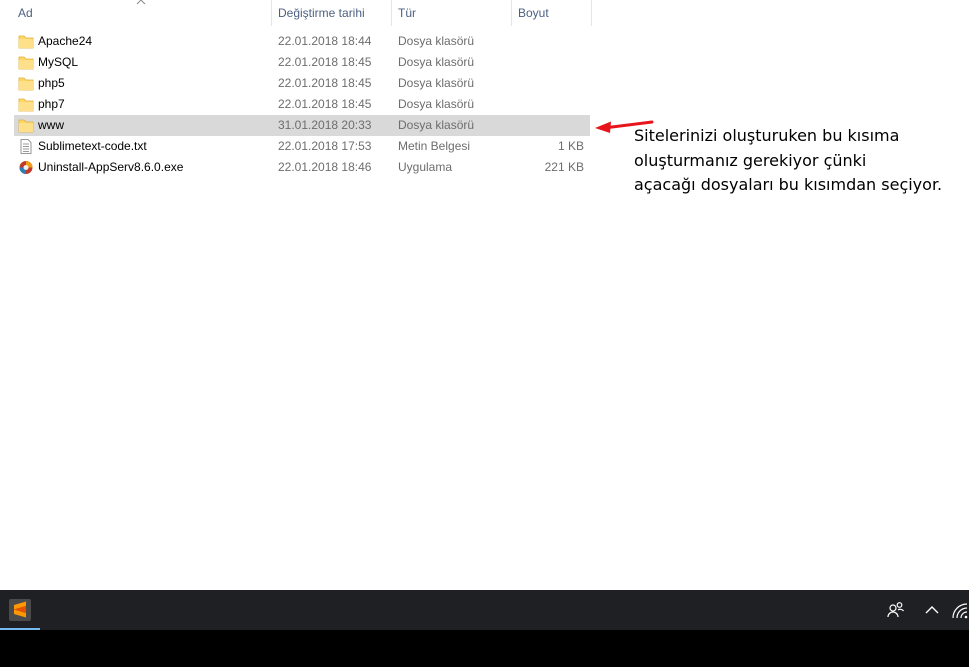 Image resolution: width=969 pixels, height=667 pixels. Describe the element at coordinates (325, 41) in the screenshot. I see `file-modified: 22.01.2018 18:44` at that location.